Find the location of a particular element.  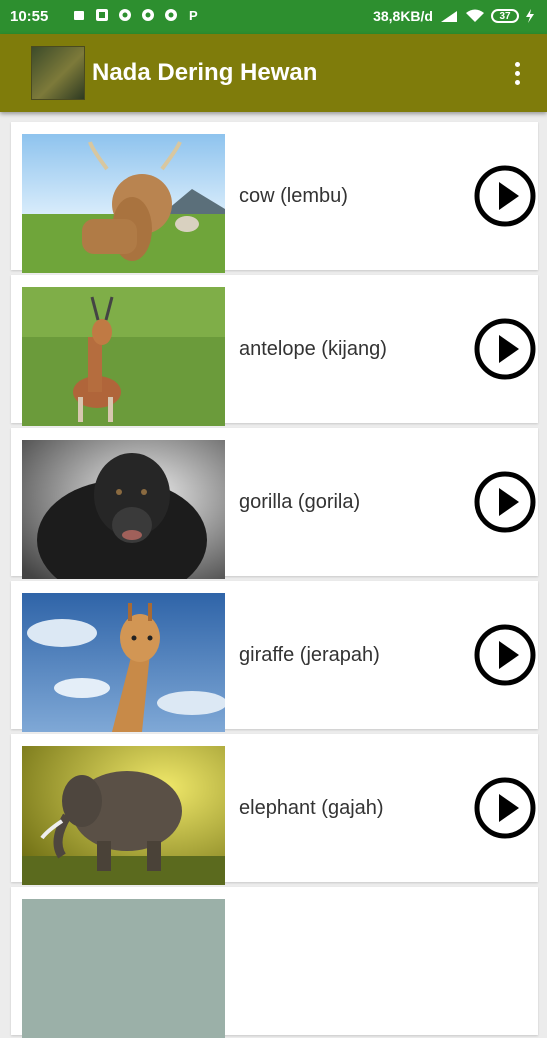

list-item is located at coordinates (274, 962).